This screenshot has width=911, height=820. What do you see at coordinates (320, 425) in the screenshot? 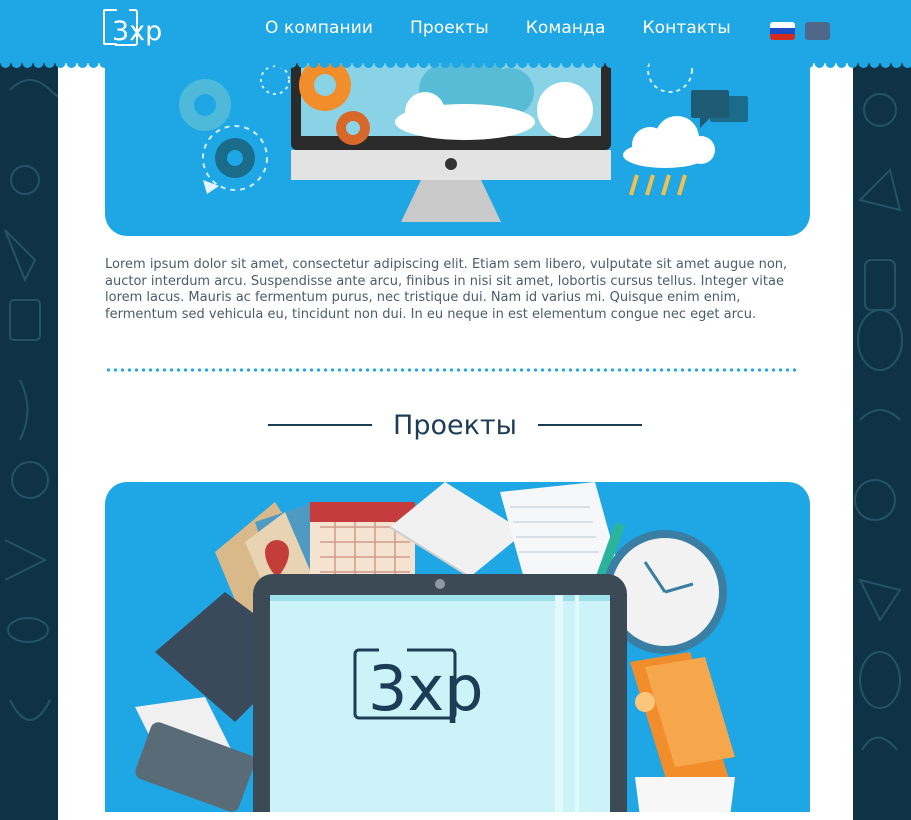
I see `heading-rule-left` at bounding box center [320, 425].